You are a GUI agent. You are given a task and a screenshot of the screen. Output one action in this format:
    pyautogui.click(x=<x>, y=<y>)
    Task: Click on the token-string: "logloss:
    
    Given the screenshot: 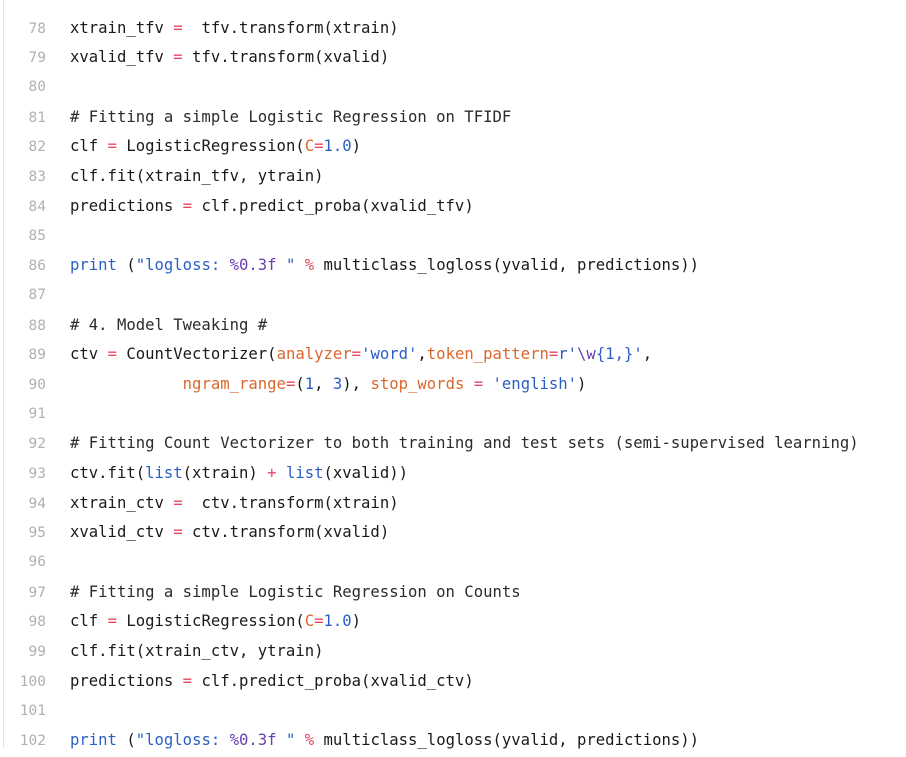 What is the action you would take?
    pyautogui.click(x=182, y=265)
    